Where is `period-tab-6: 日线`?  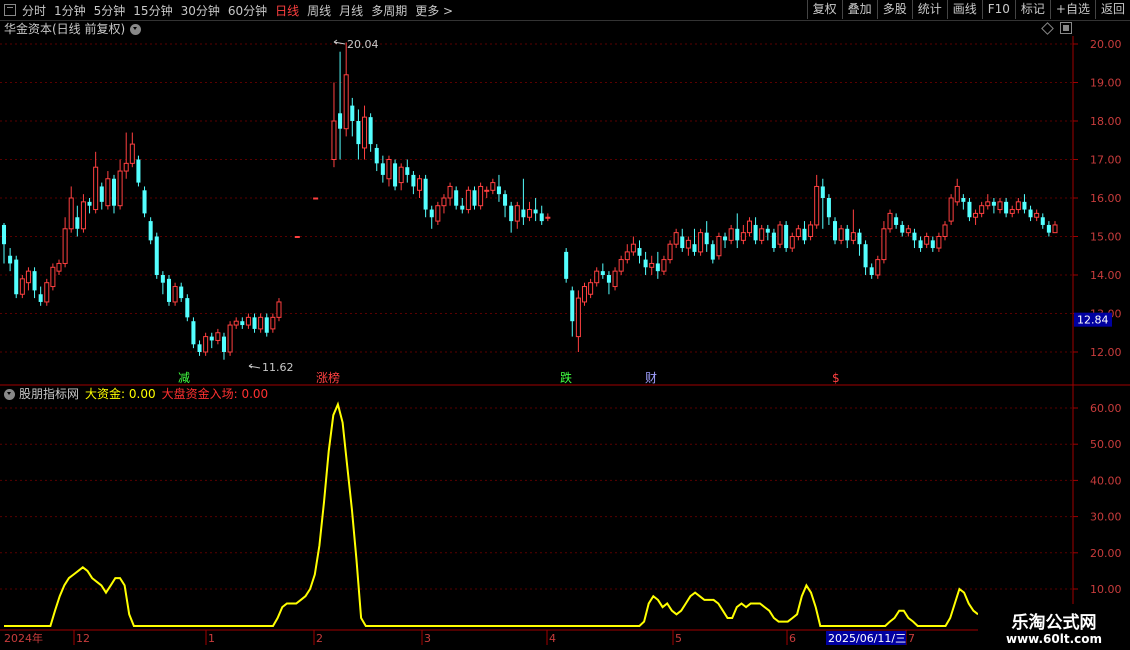 period-tab-6: 日线 is located at coordinates (287, 10).